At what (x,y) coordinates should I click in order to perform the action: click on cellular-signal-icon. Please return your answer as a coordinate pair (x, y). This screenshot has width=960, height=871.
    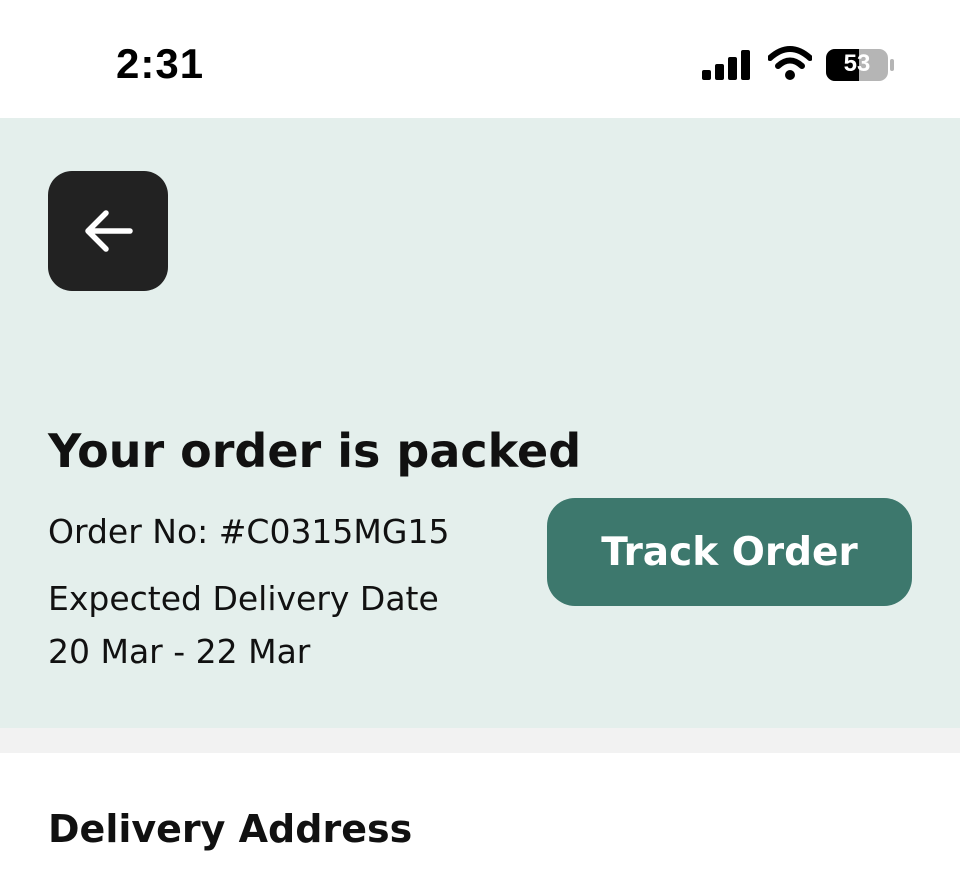
    Looking at the image, I should click on (726, 65).